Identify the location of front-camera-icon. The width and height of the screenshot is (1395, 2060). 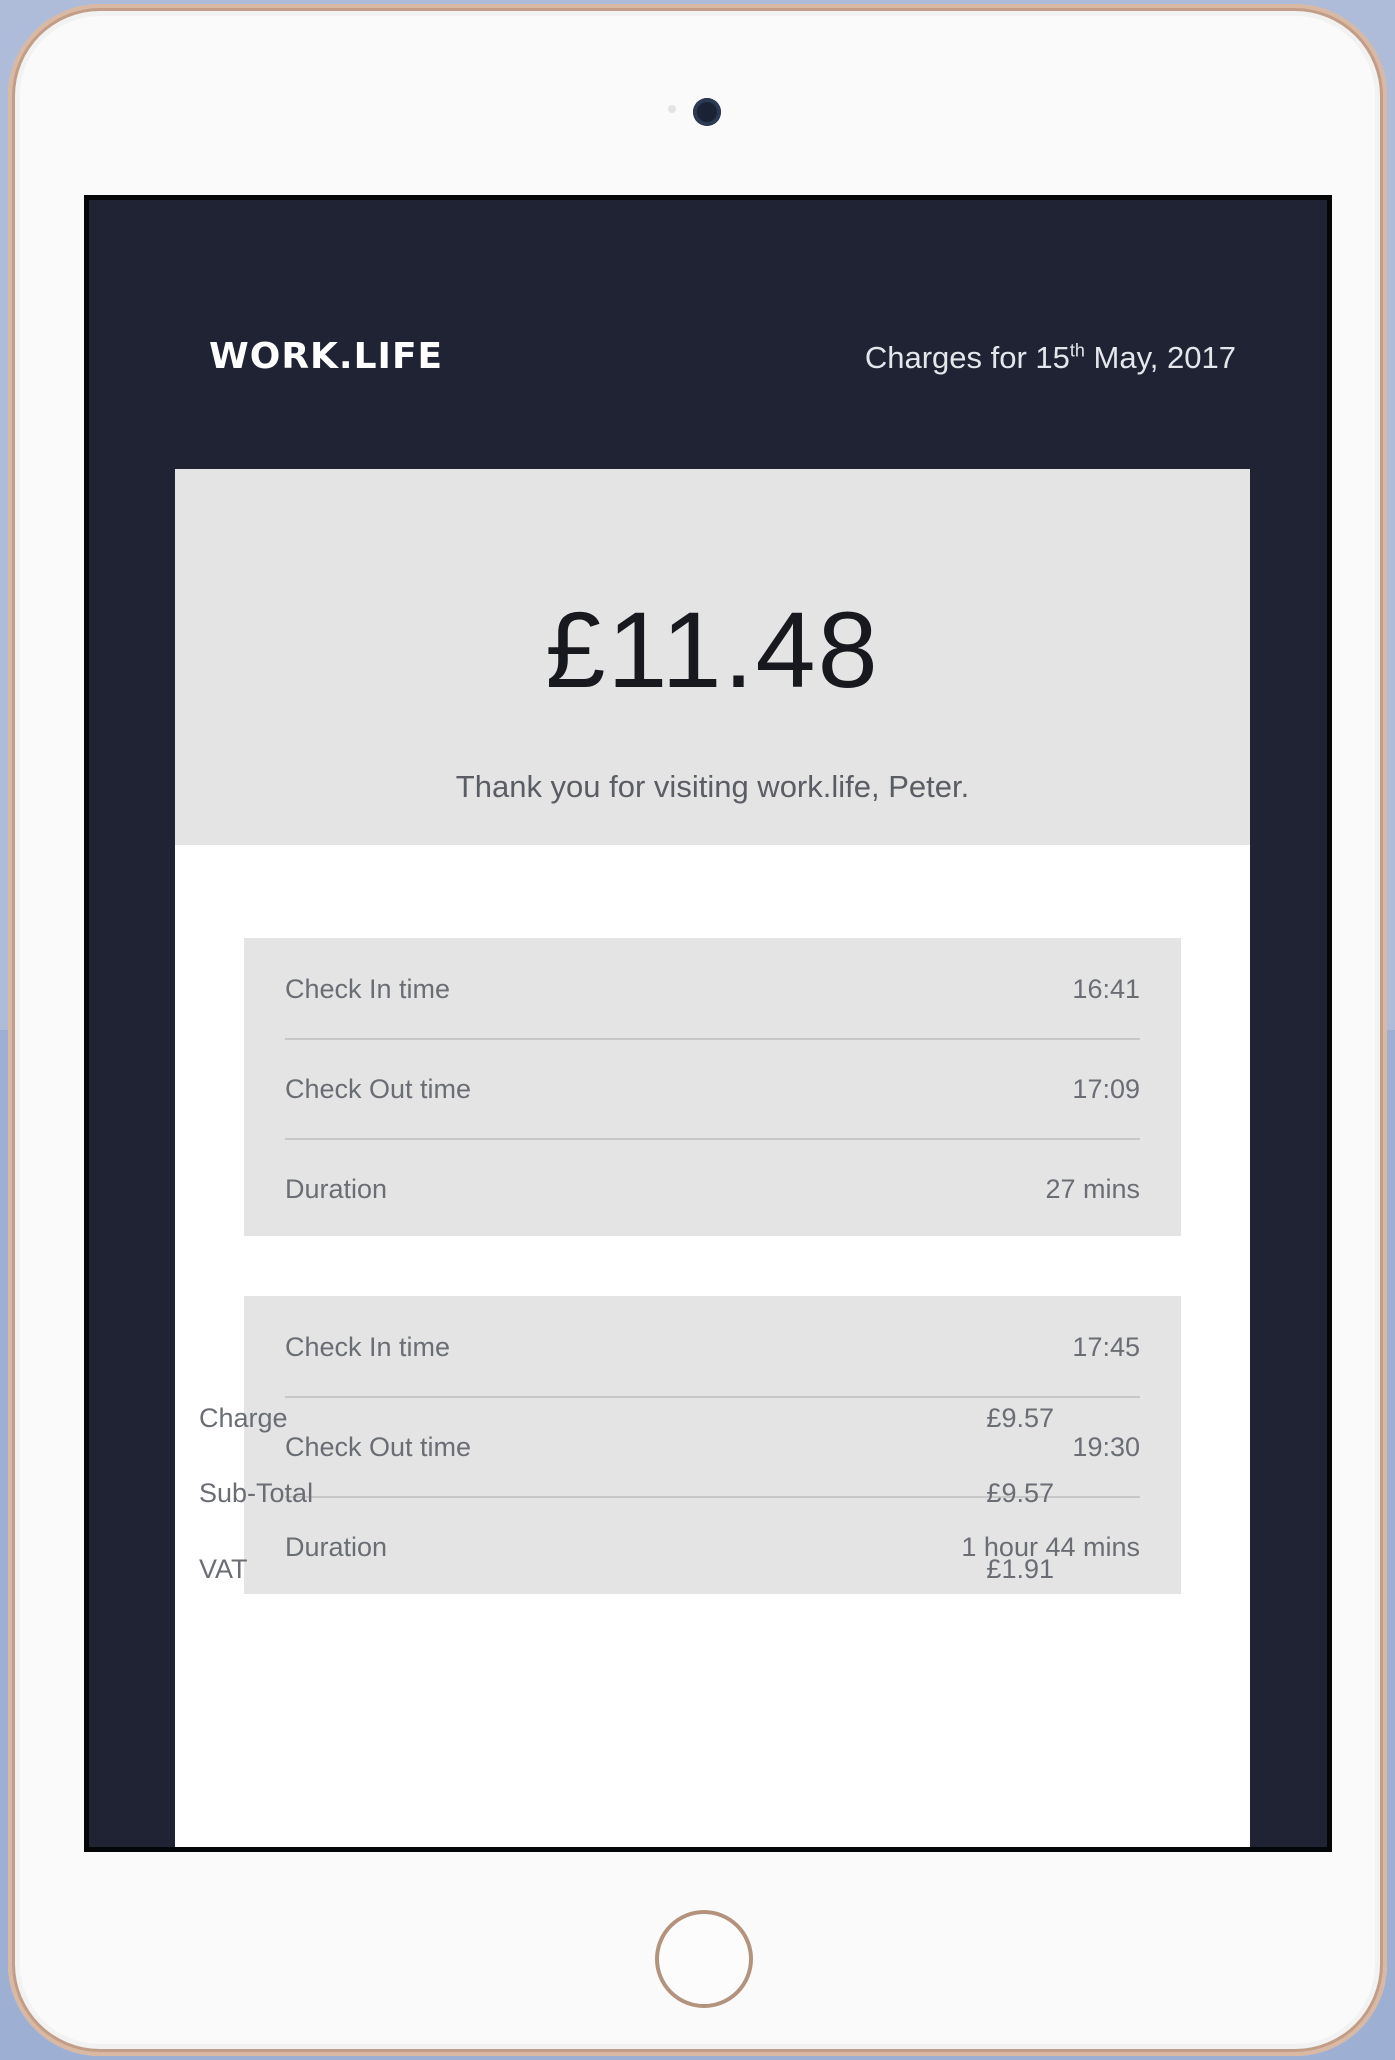
(707, 112).